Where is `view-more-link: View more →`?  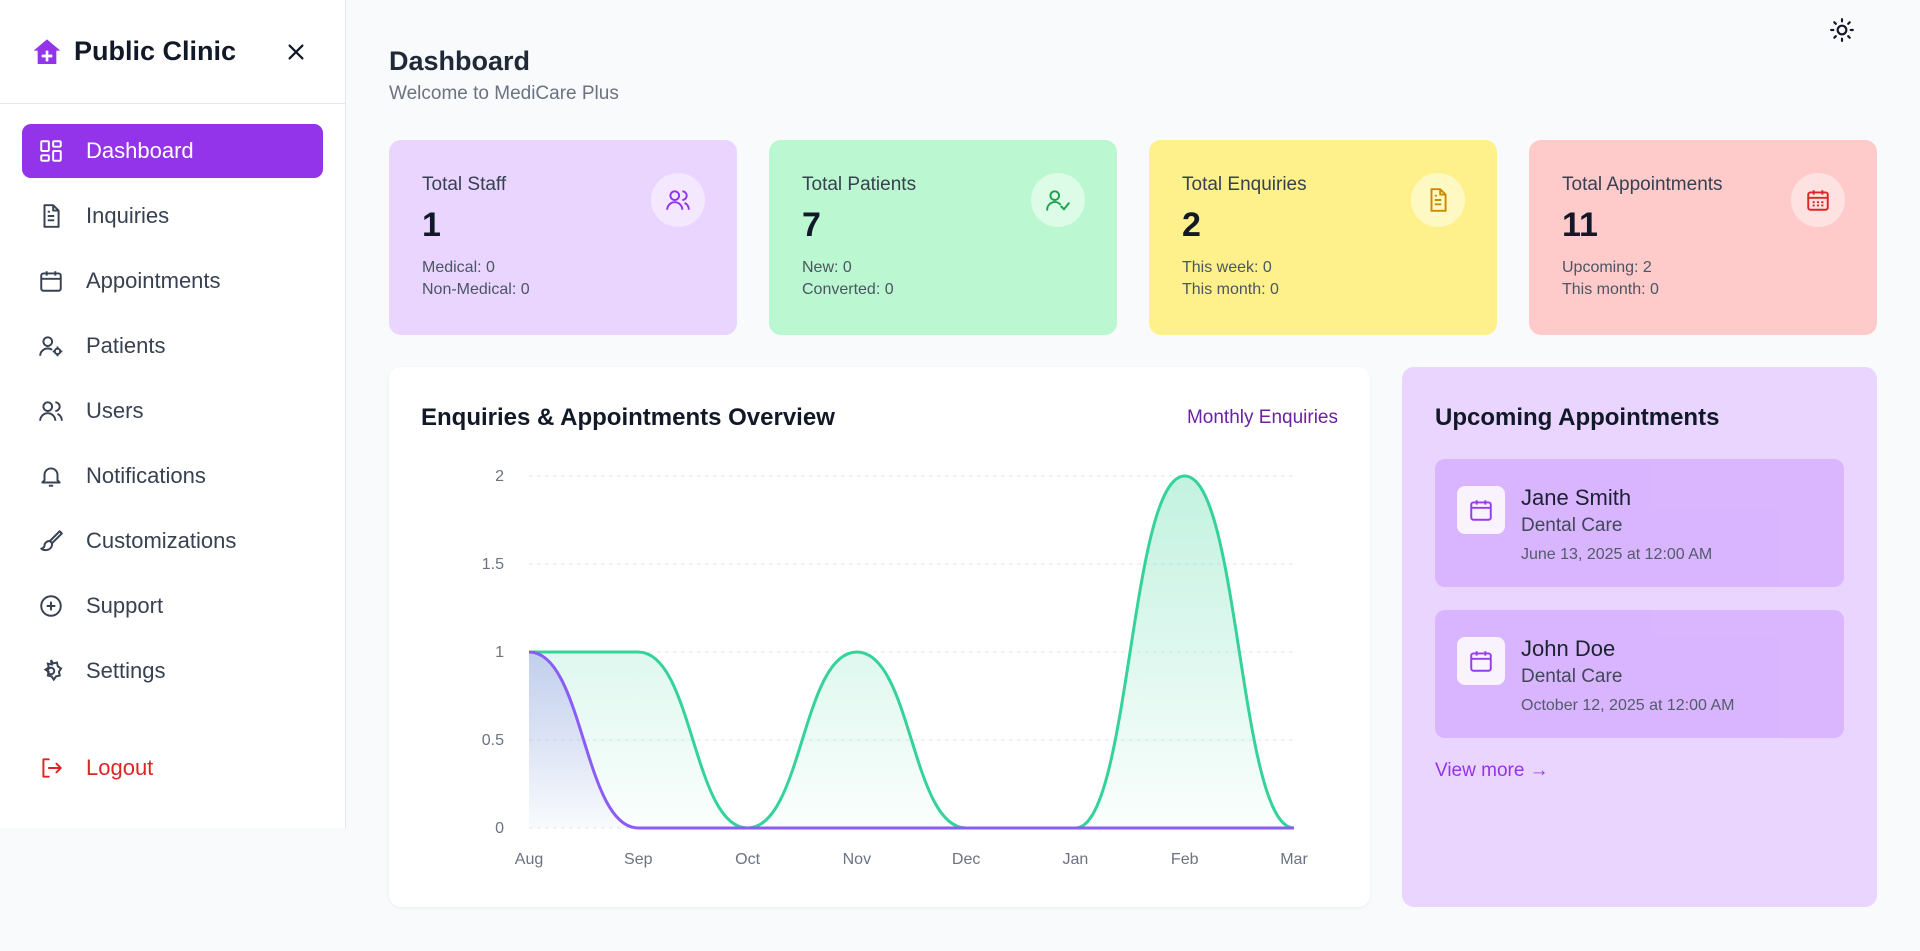 view-more-link: View more → is located at coordinates (1639, 771).